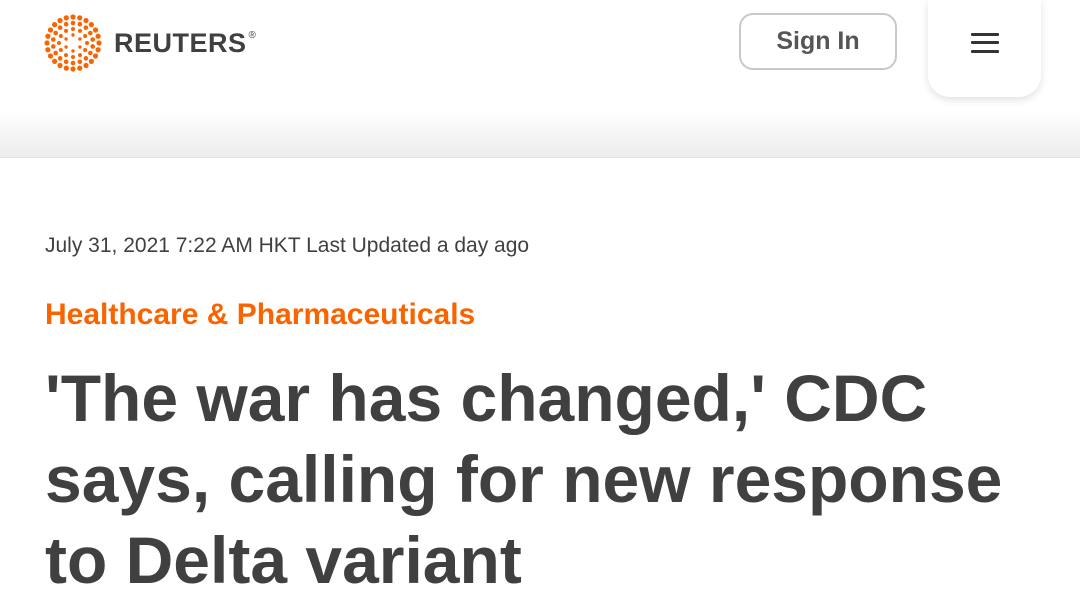 The image size is (1080, 614). I want to click on menu-button, so click(984, 48).